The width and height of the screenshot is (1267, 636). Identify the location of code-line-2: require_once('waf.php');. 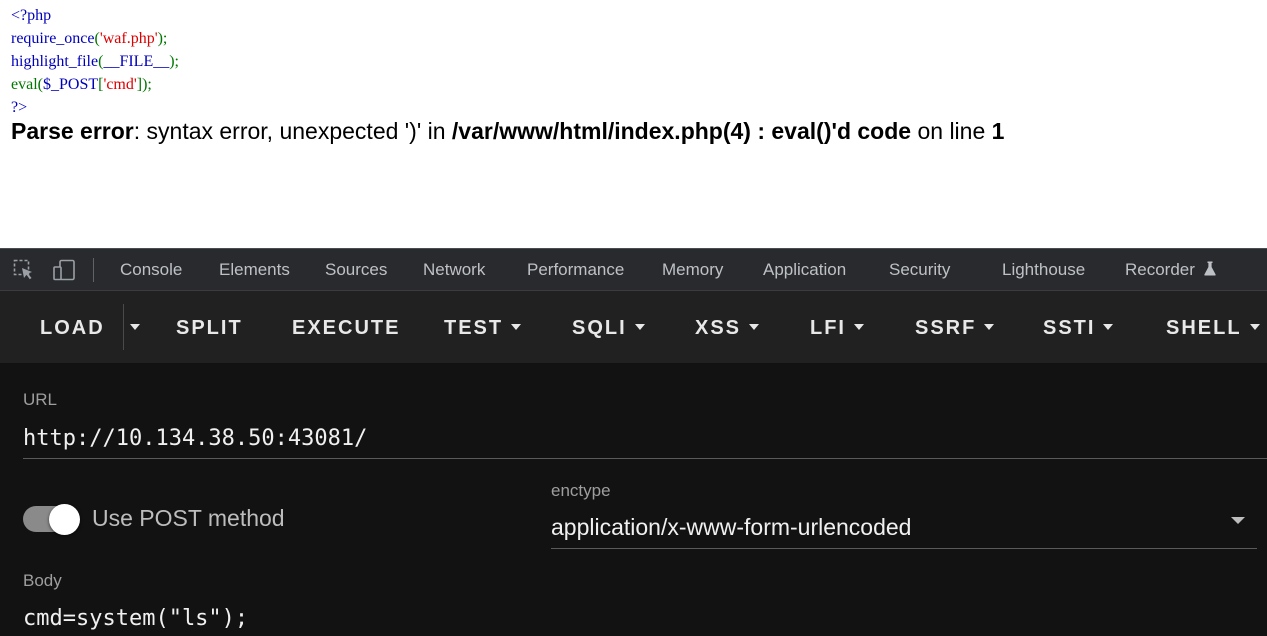
(95, 38).